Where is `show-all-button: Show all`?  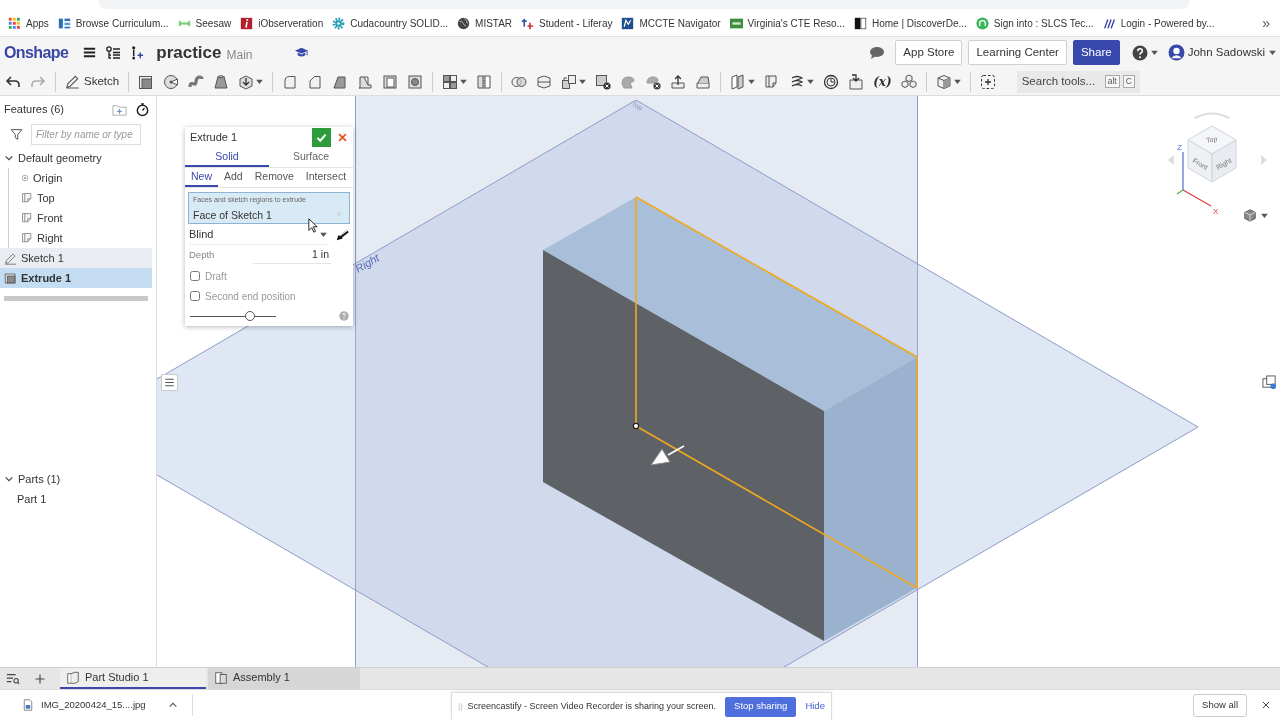
show-all-button: Show all is located at coordinates (1220, 705).